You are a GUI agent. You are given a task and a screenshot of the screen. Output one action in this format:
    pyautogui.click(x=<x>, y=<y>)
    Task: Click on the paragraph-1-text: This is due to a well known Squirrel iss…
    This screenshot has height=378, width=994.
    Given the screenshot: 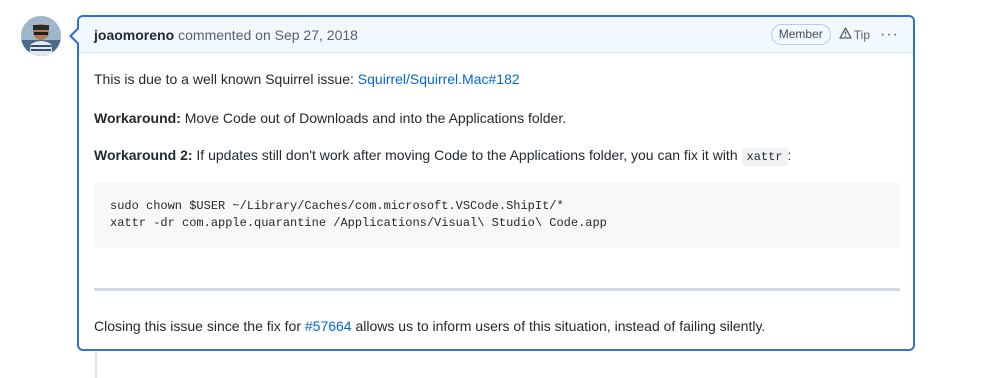 What is the action you would take?
    pyautogui.click(x=226, y=79)
    